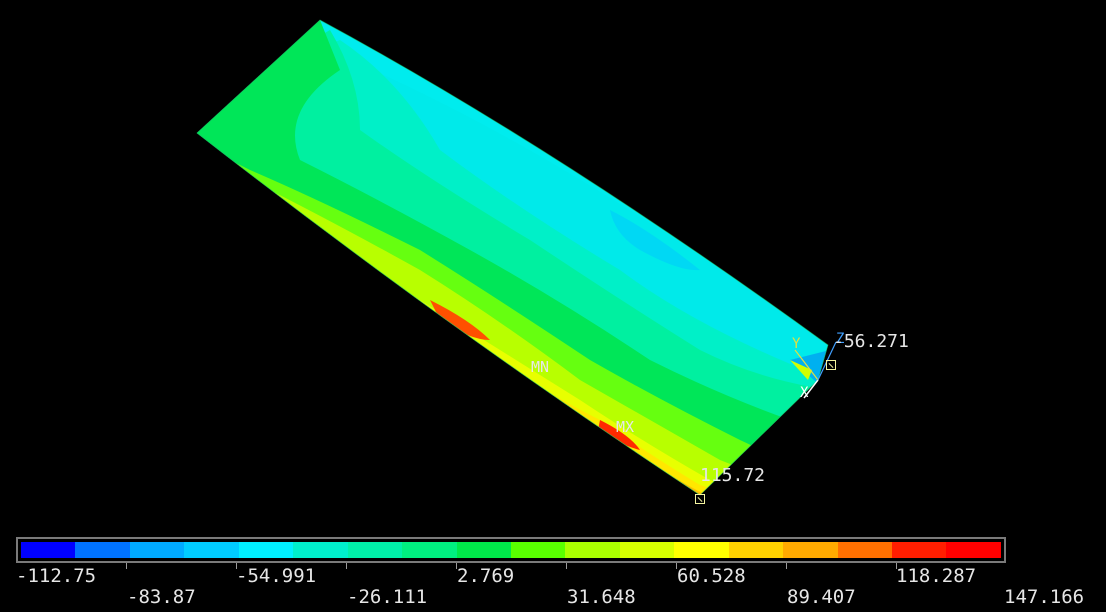  I want to click on node-marker-min-value, so click(831, 365).